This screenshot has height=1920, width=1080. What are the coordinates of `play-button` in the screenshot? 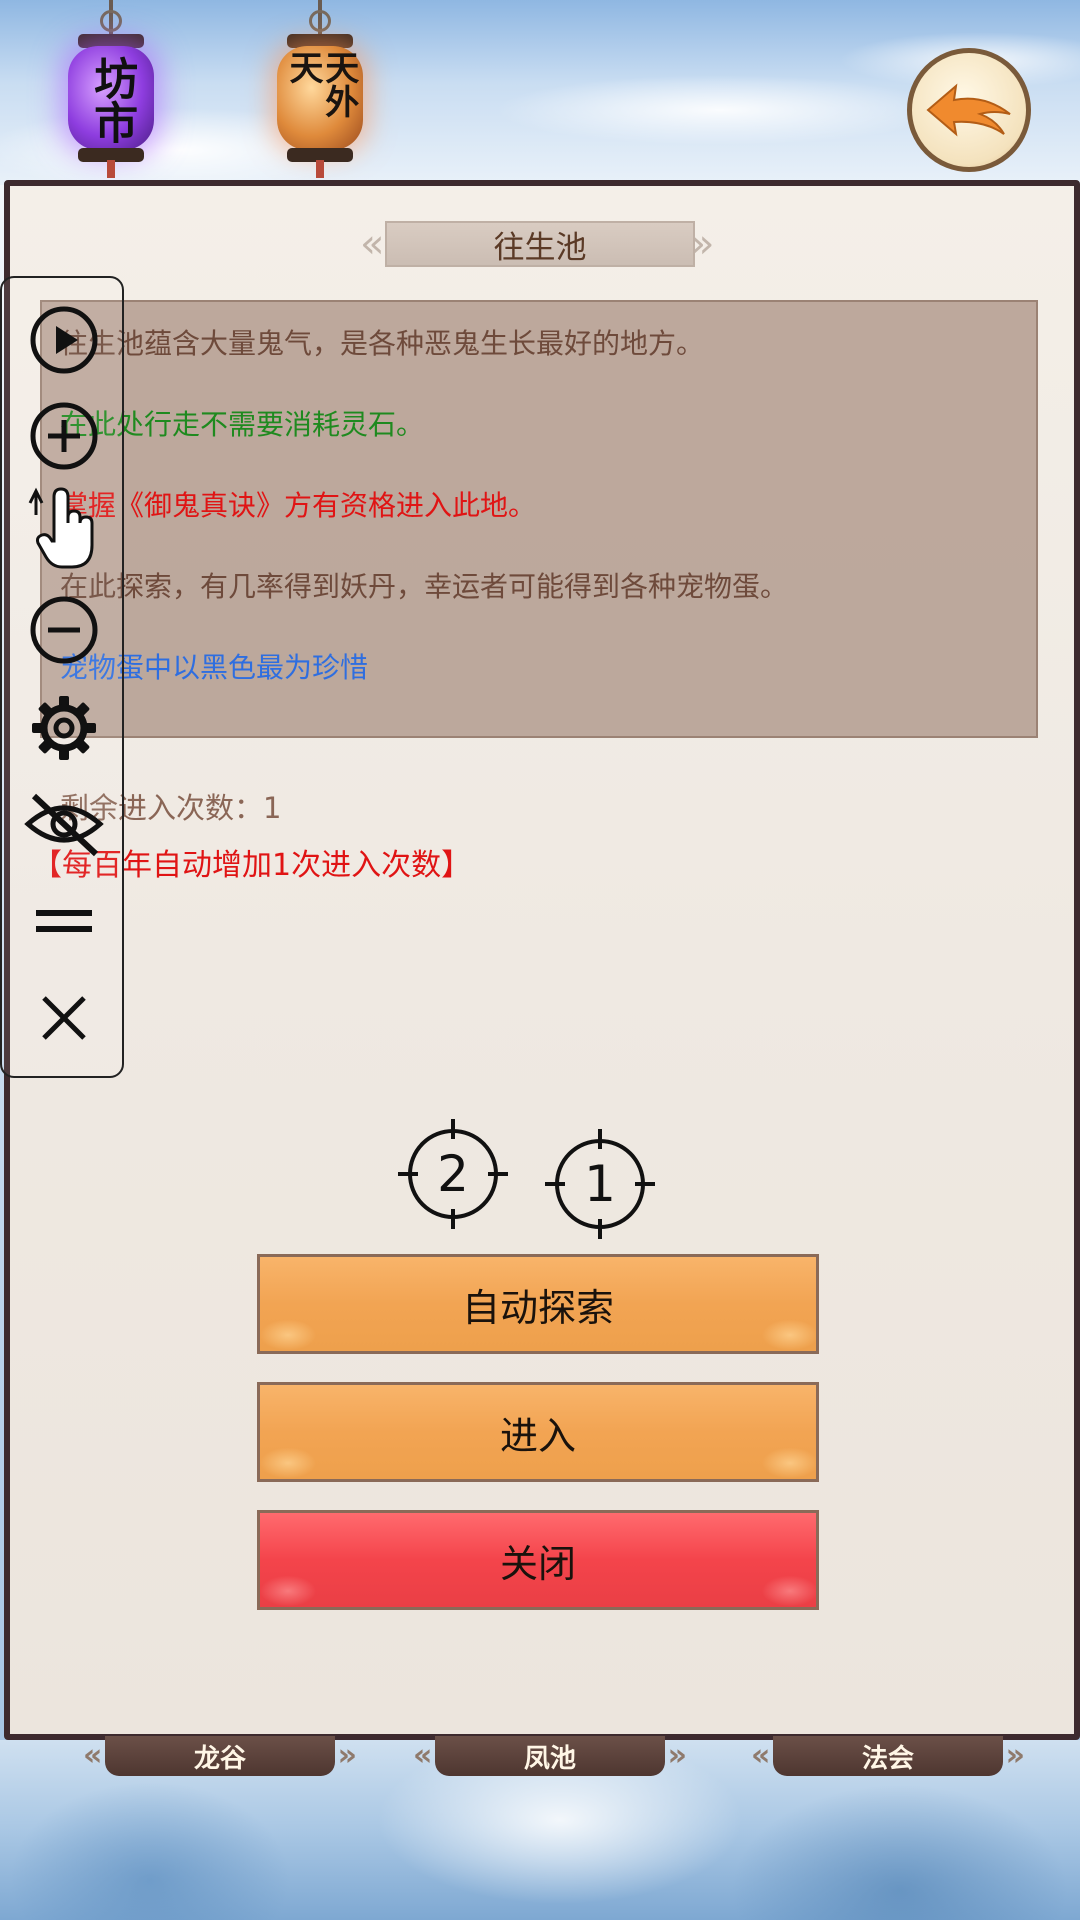 It's located at (64, 340).